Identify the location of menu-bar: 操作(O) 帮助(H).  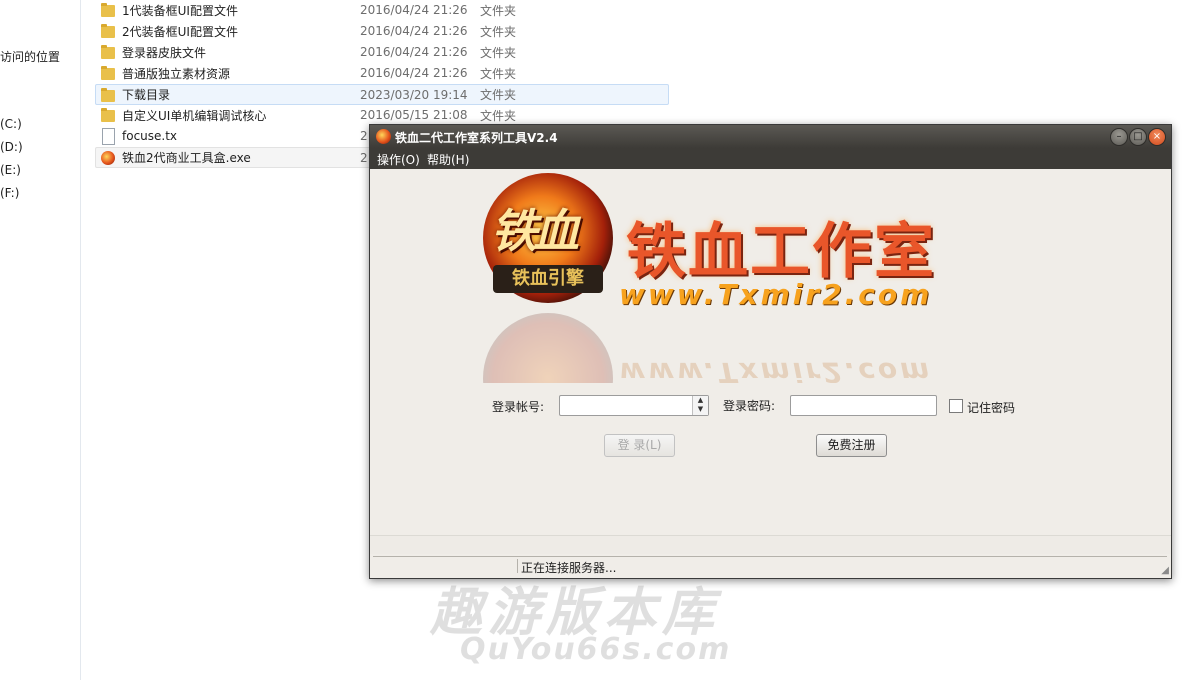
(770, 158).